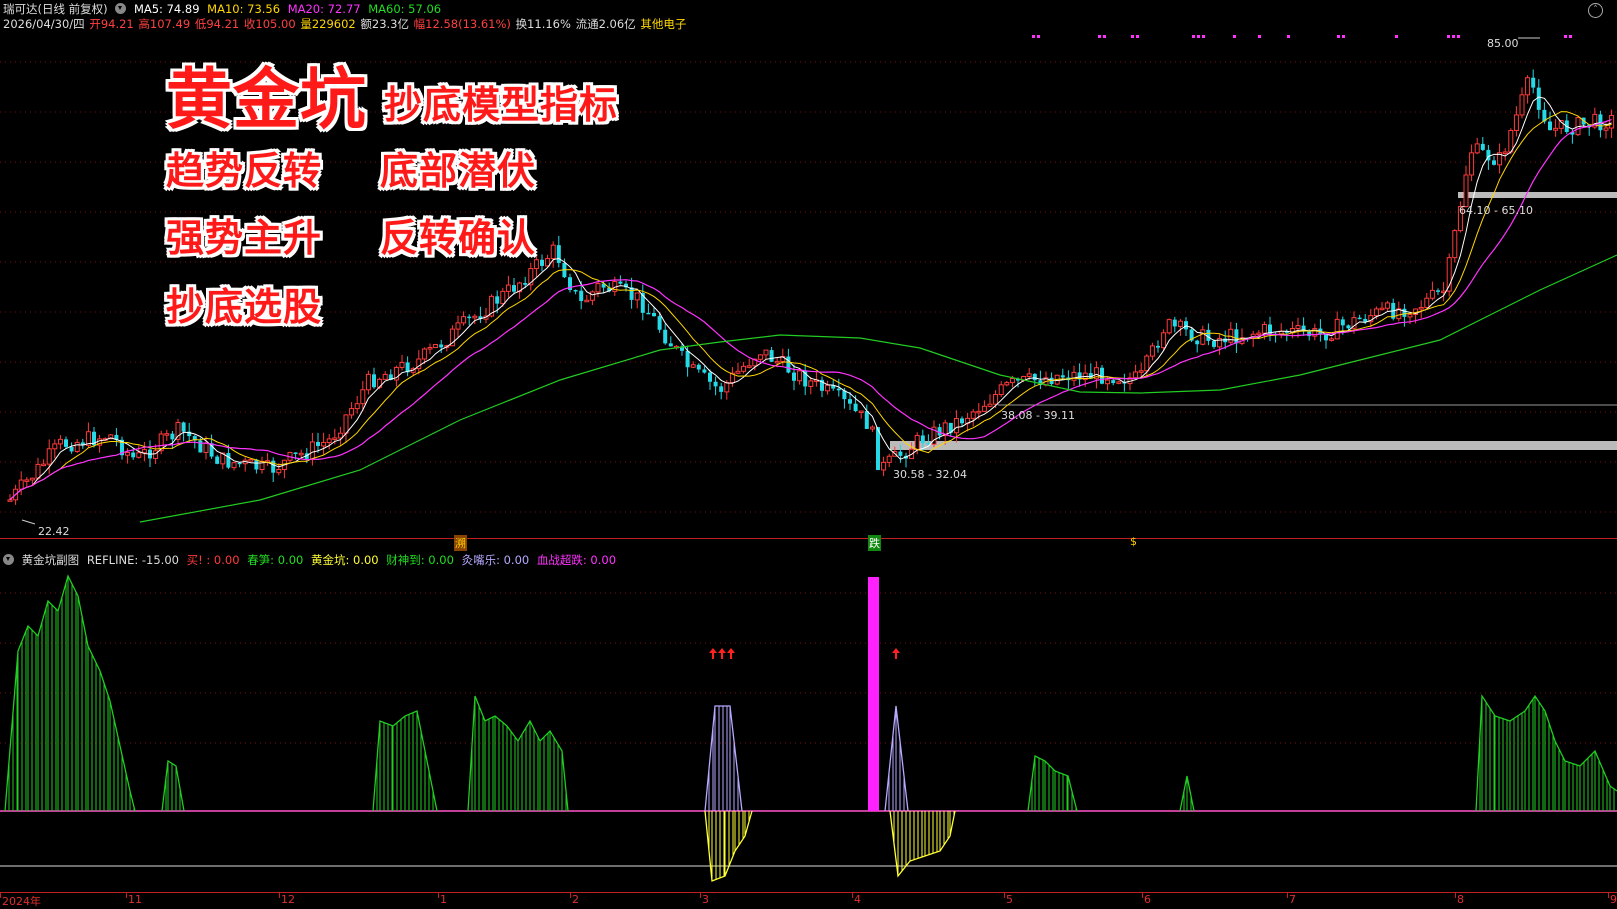  Describe the element at coordinates (663, 24) in the screenshot. I see `quote-sector: 其他电子` at that location.